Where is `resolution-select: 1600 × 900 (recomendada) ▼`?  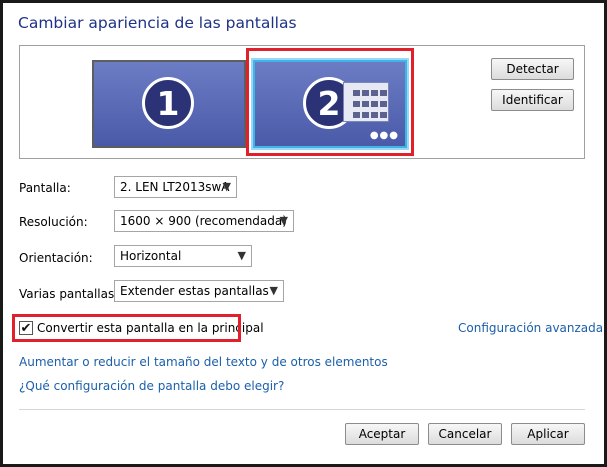 resolution-select: 1600 × 900 (recomendada) ▼ is located at coordinates (204, 221).